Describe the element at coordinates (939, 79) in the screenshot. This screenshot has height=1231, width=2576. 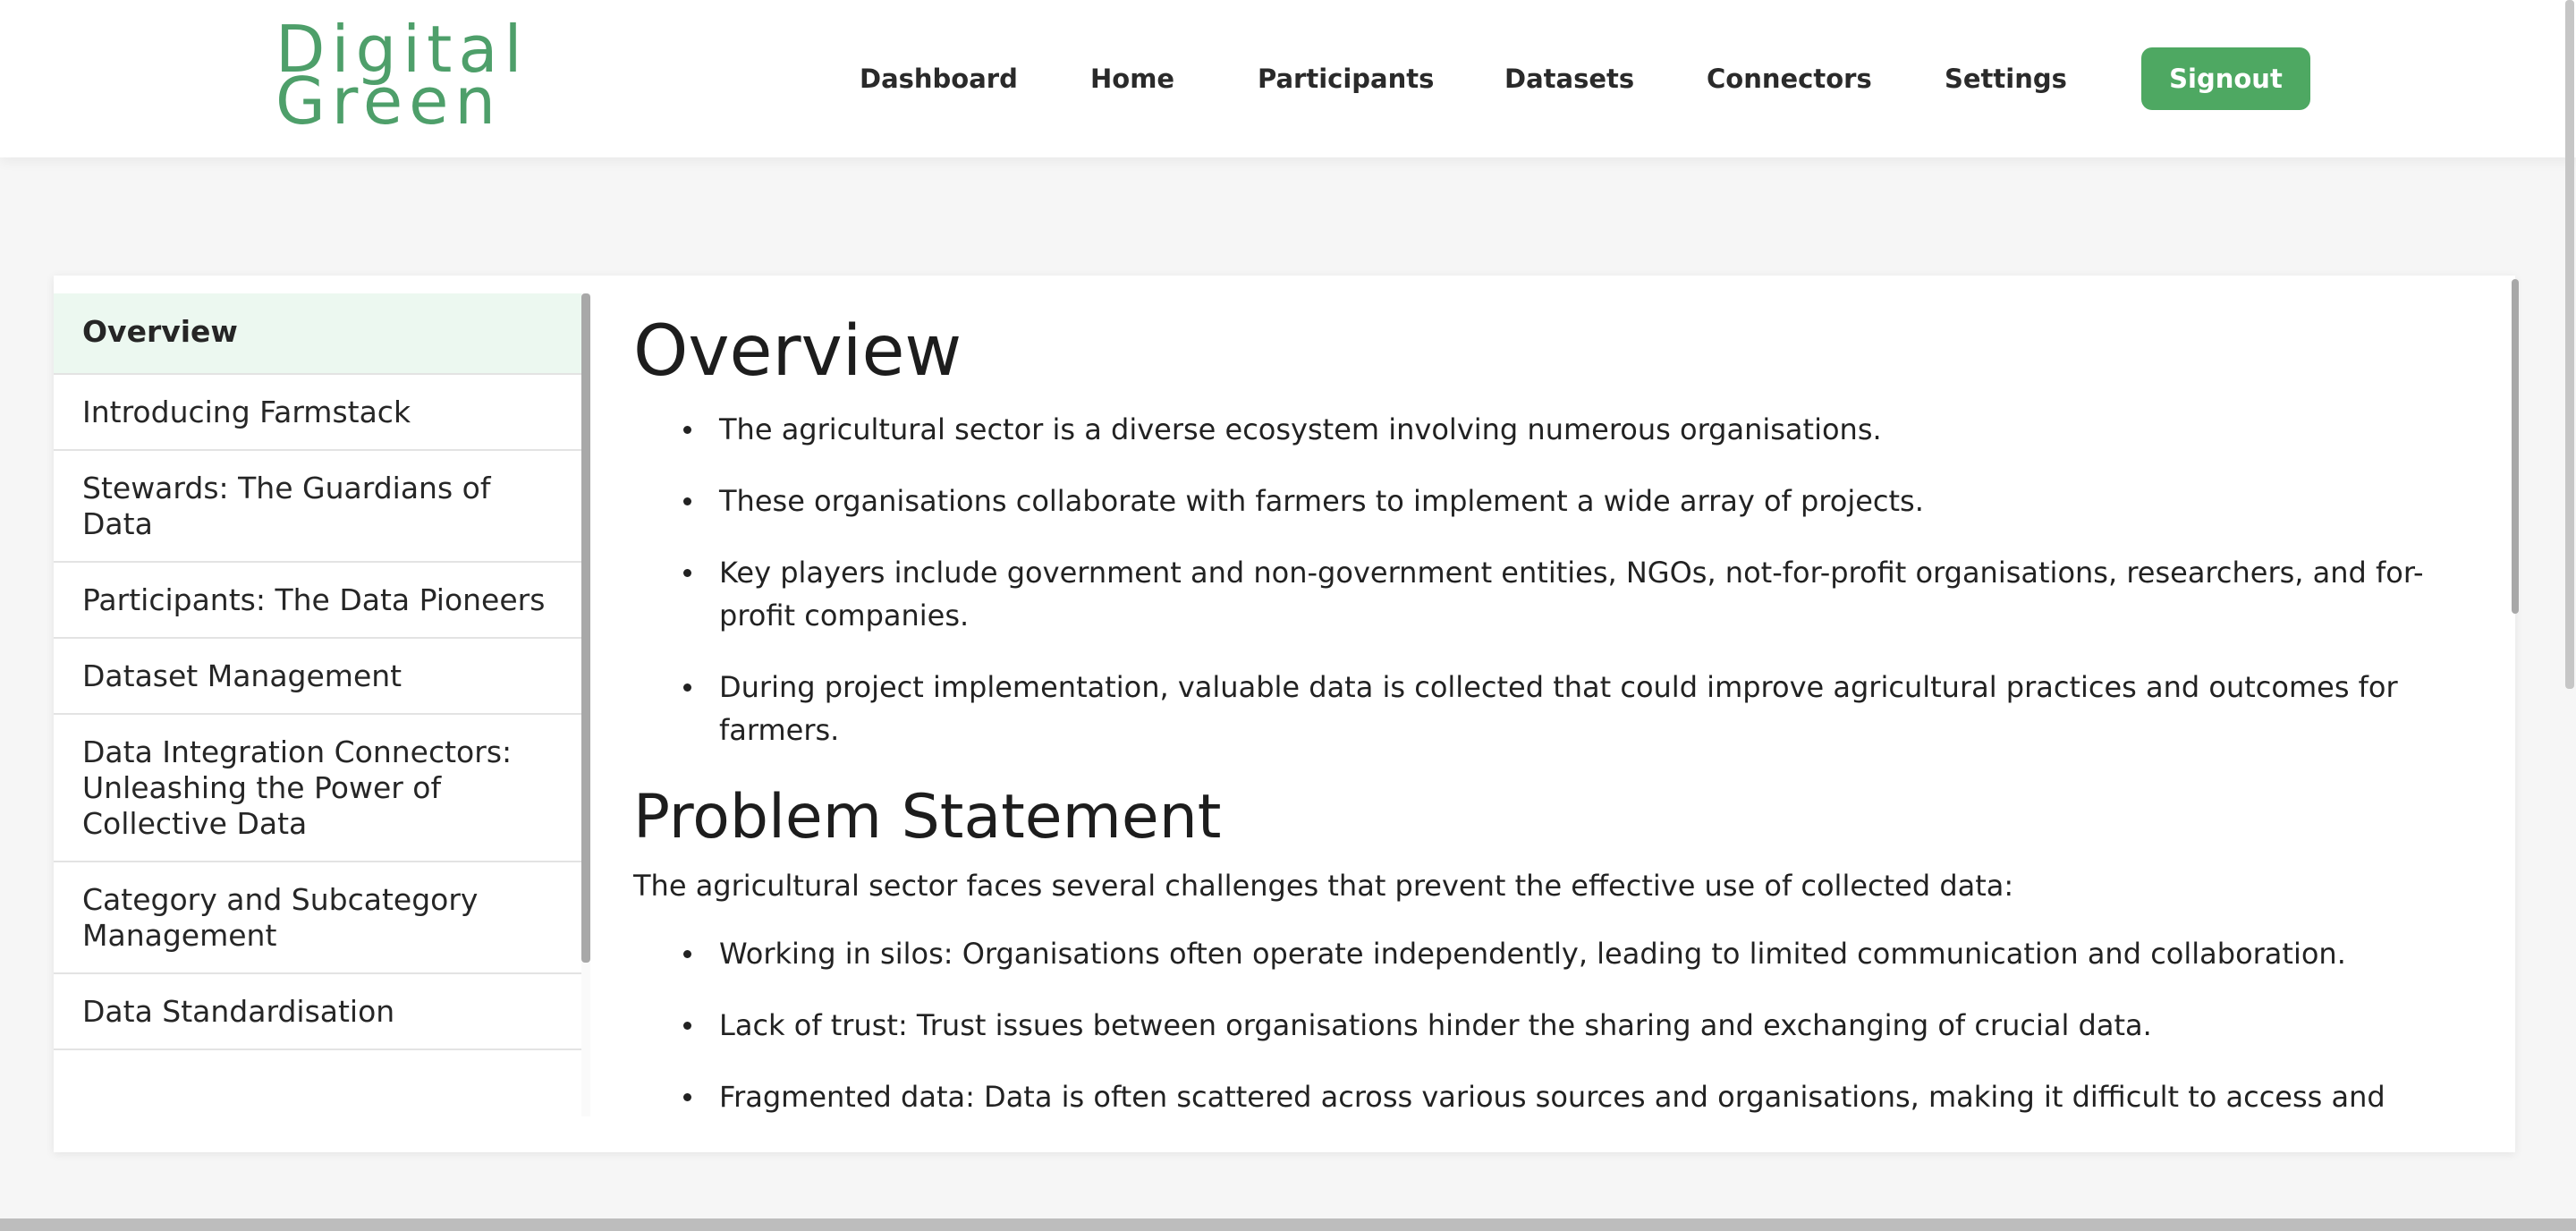
I see `nav-dashboard: Dashboard` at that location.